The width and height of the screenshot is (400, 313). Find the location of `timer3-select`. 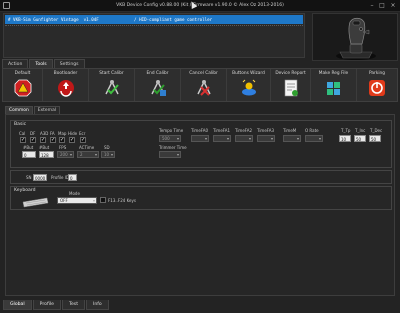

timer3-select is located at coordinates (266, 138).